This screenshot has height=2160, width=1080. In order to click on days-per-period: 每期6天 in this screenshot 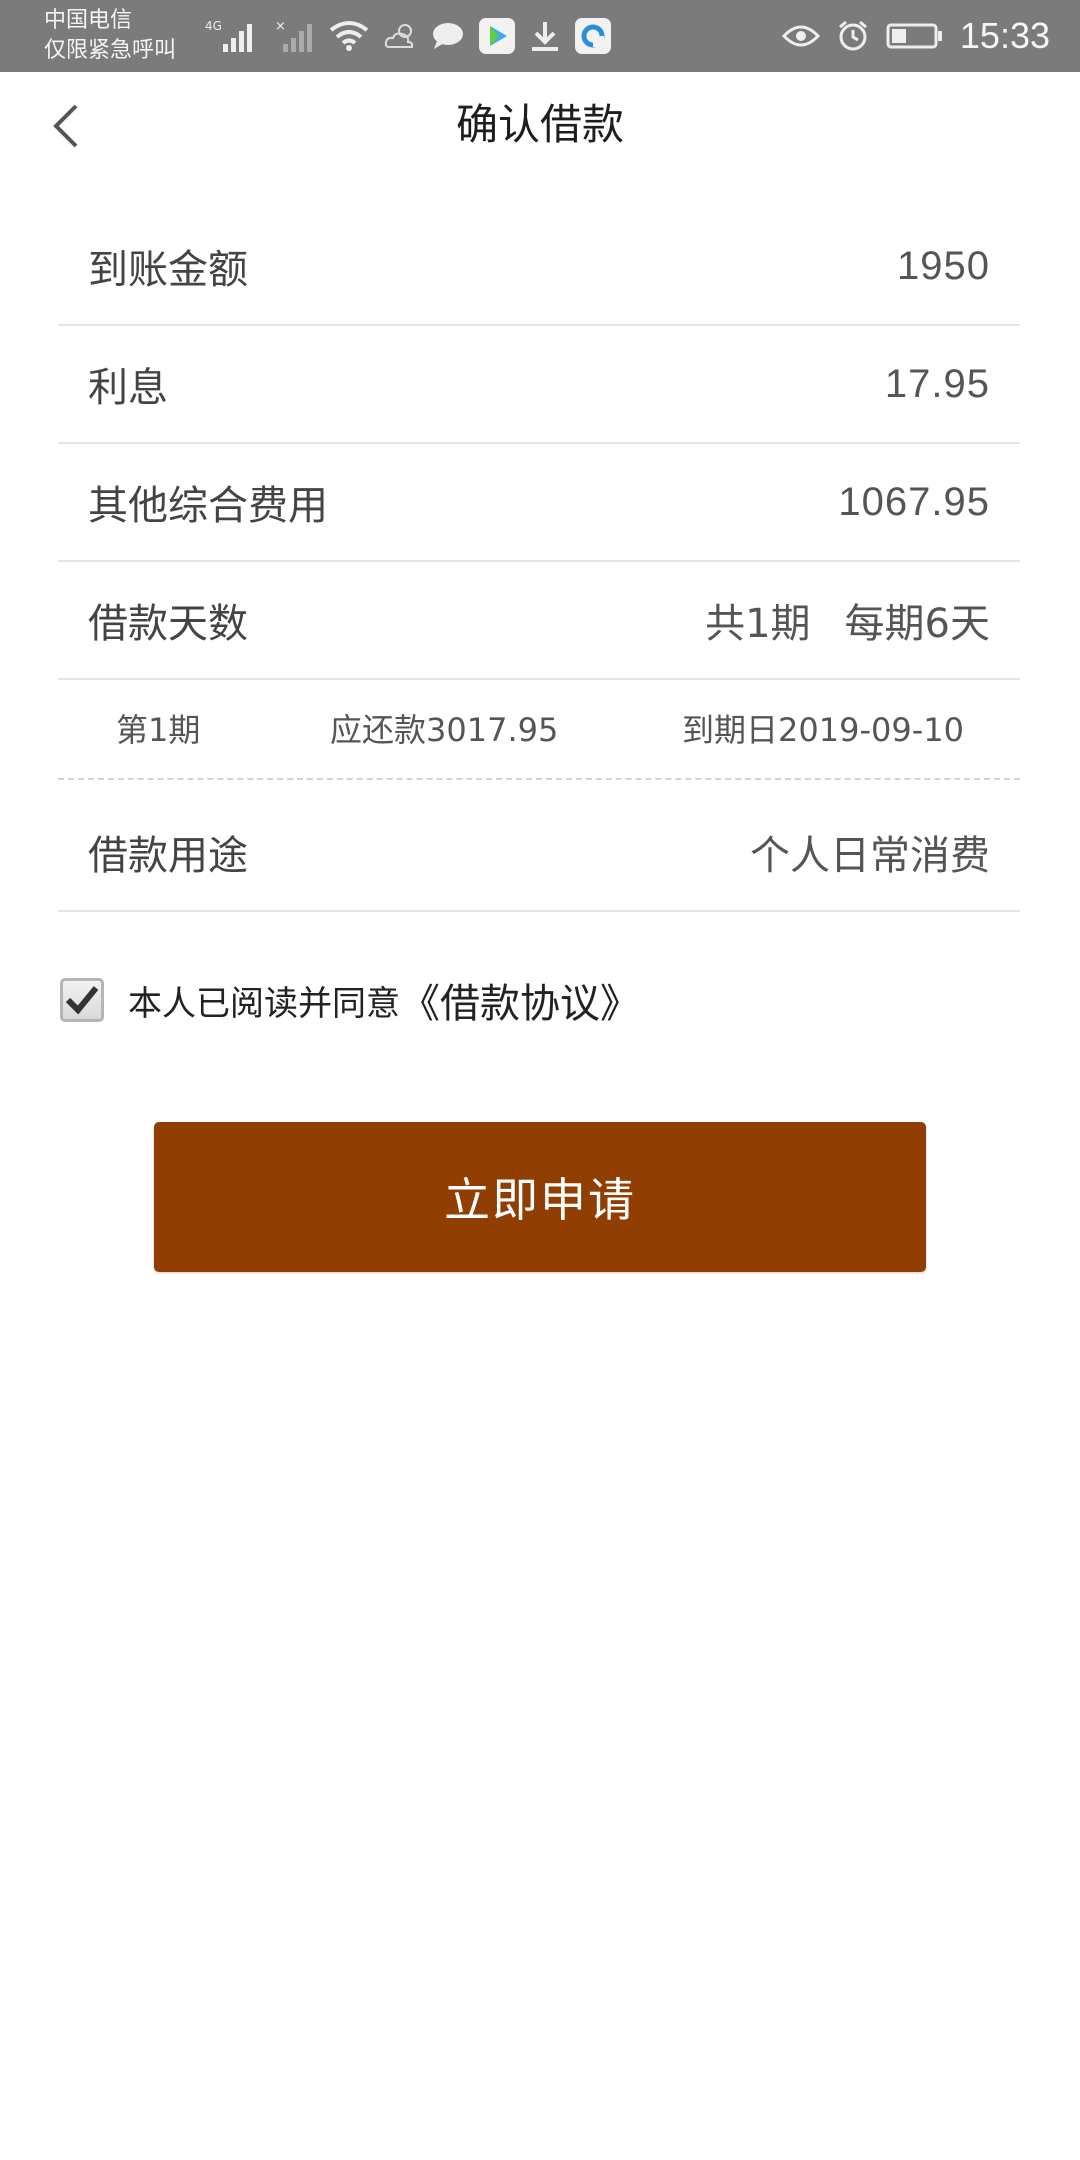, I will do `click(917, 624)`.